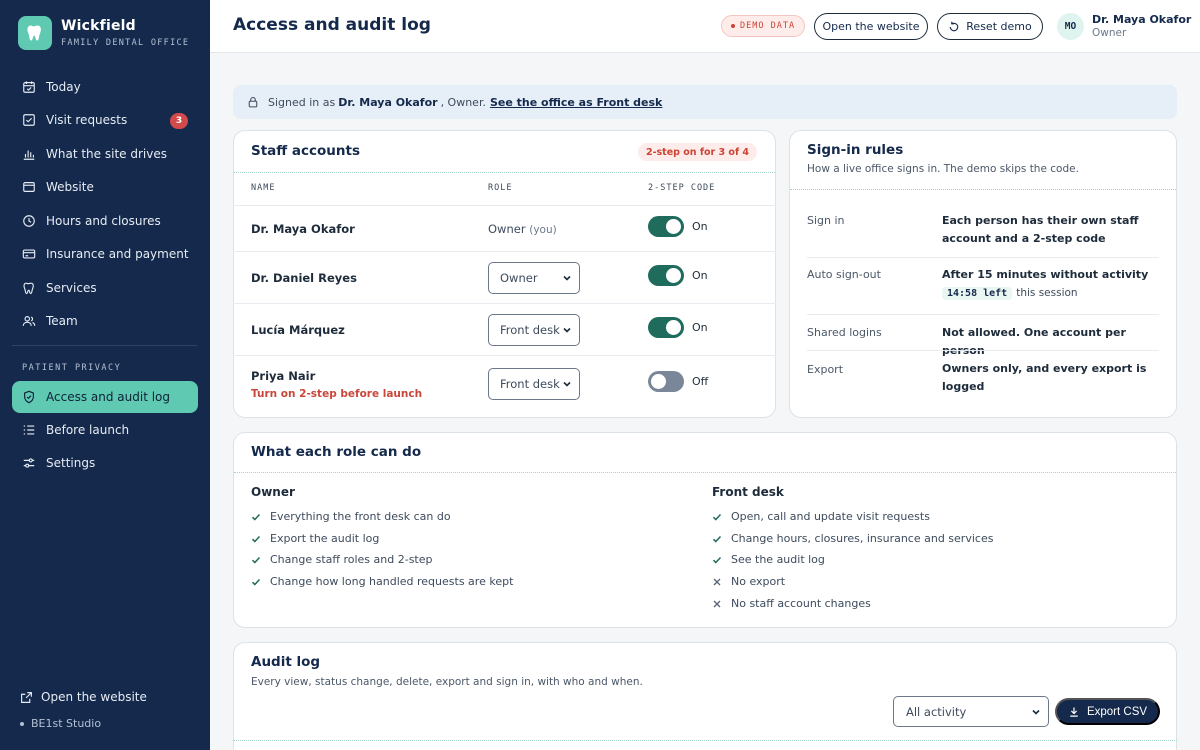 The width and height of the screenshot is (1200, 750). I want to click on permission-text: See the audit log, so click(778, 559).